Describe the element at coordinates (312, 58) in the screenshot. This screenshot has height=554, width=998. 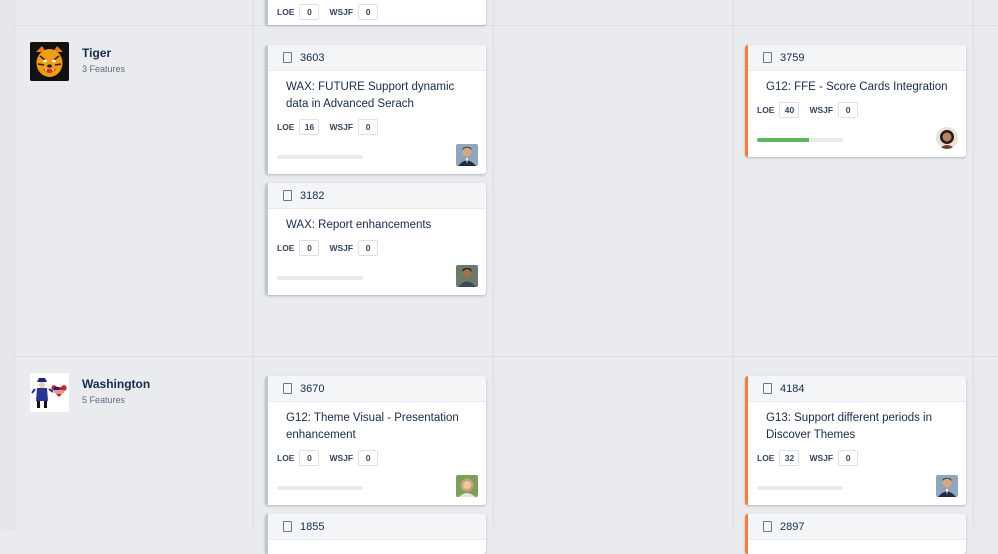
I see `card-id: 3603` at that location.